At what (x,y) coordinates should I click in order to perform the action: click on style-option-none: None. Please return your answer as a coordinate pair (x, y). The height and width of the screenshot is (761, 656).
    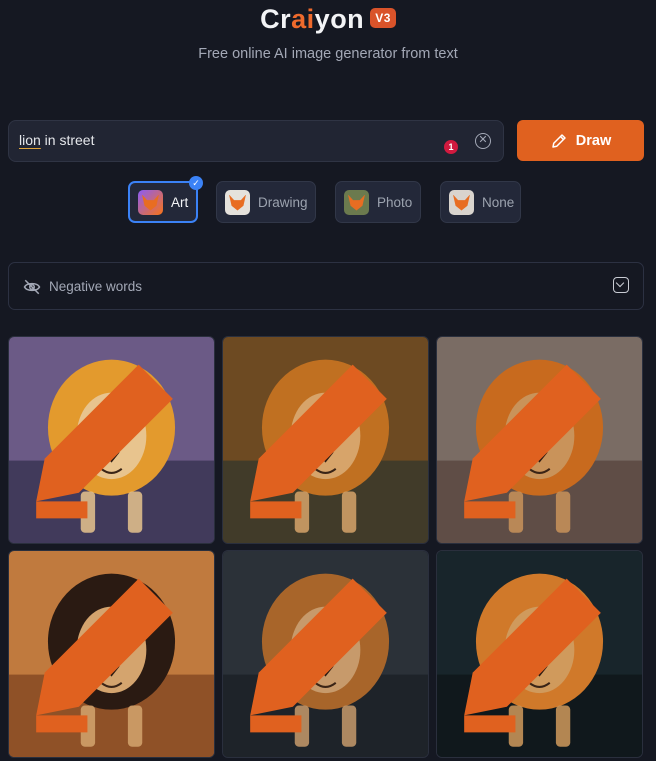
    Looking at the image, I should click on (480, 202).